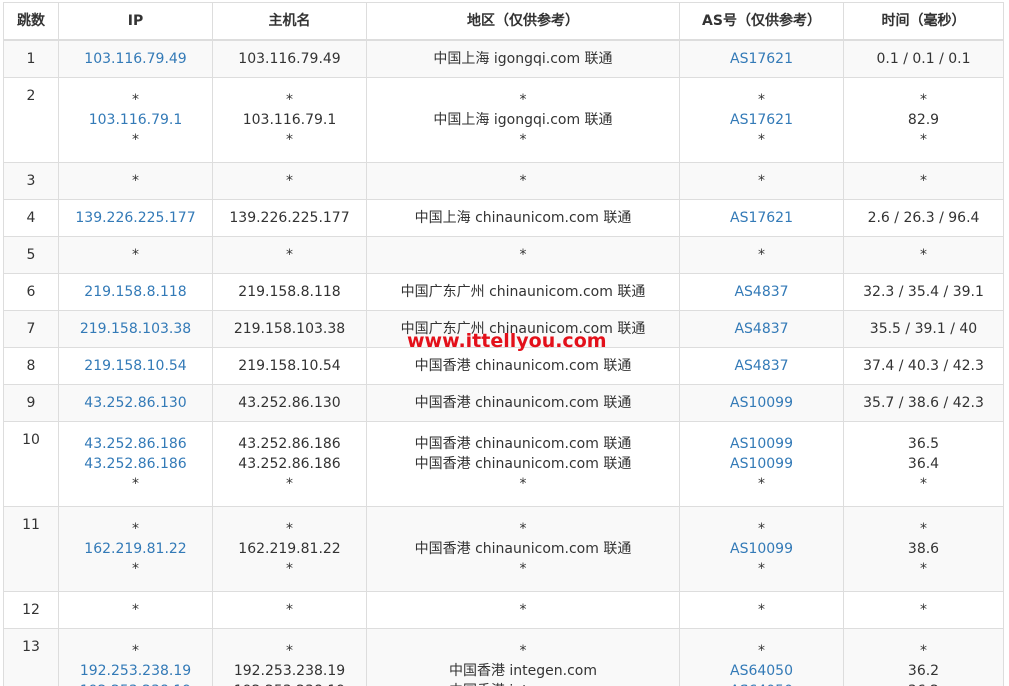 Image resolution: width=1009 pixels, height=686 pixels. I want to click on ip-cell: 139.226.225.177, so click(135, 218).